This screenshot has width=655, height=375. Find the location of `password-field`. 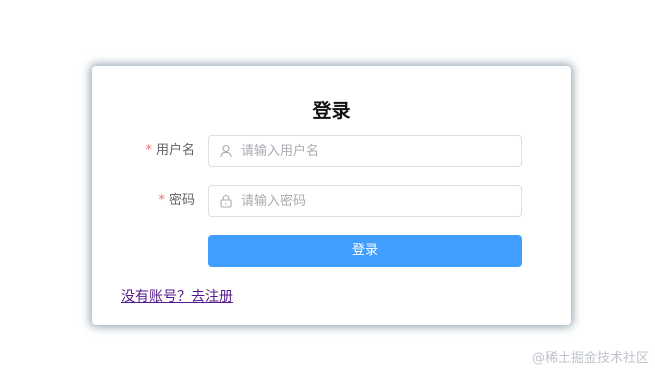

password-field is located at coordinates (365, 201).